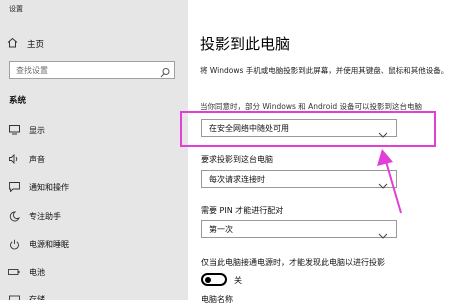  What do you see at coordinates (299, 229) in the screenshot?
I see `pin-dropdown: 第一次` at bounding box center [299, 229].